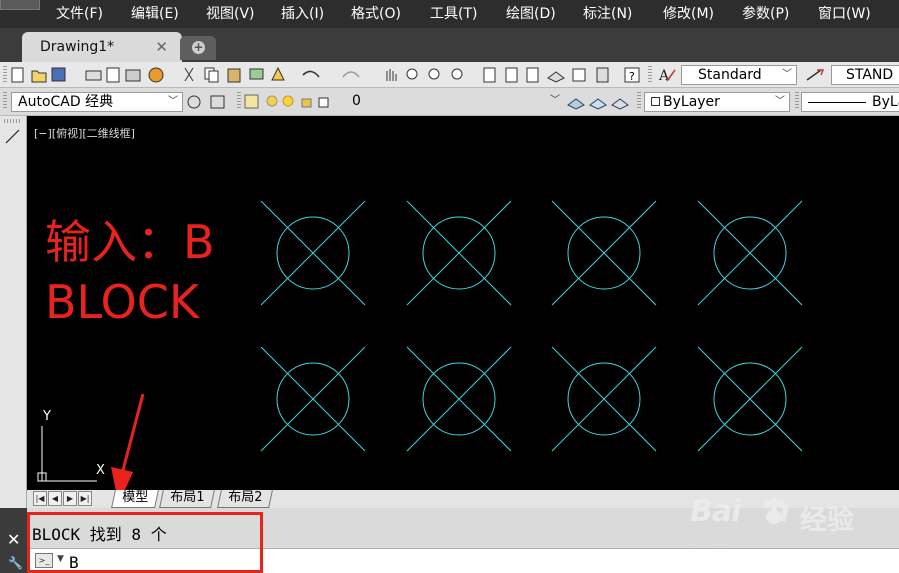 This screenshot has height=573, width=899. What do you see at coordinates (208, 102) in the screenshot?
I see `workspace-settings-icons` at bounding box center [208, 102].